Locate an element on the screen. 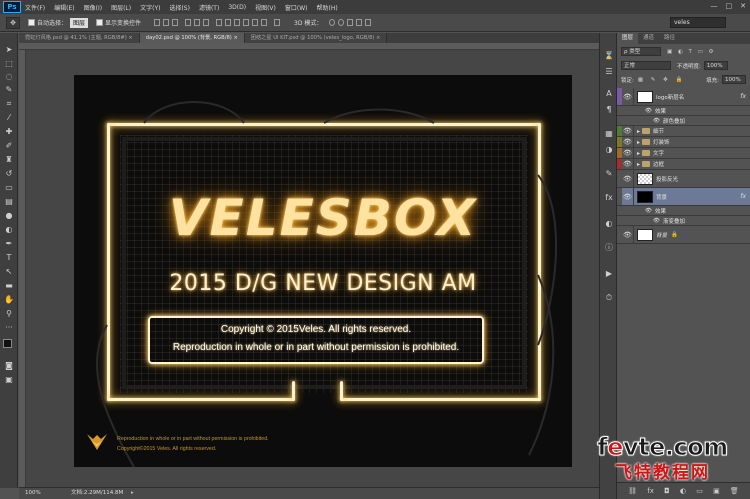 The image size is (750, 499). layer-group-row: 👁 ▸ 細节 is located at coordinates (683, 131).